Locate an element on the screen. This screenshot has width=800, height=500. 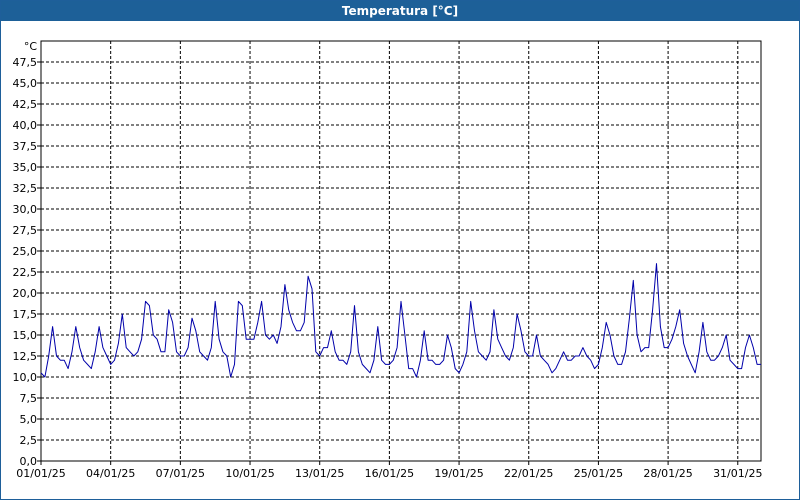
x-tick-label: 25/01/25 is located at coordinates (598, 473).